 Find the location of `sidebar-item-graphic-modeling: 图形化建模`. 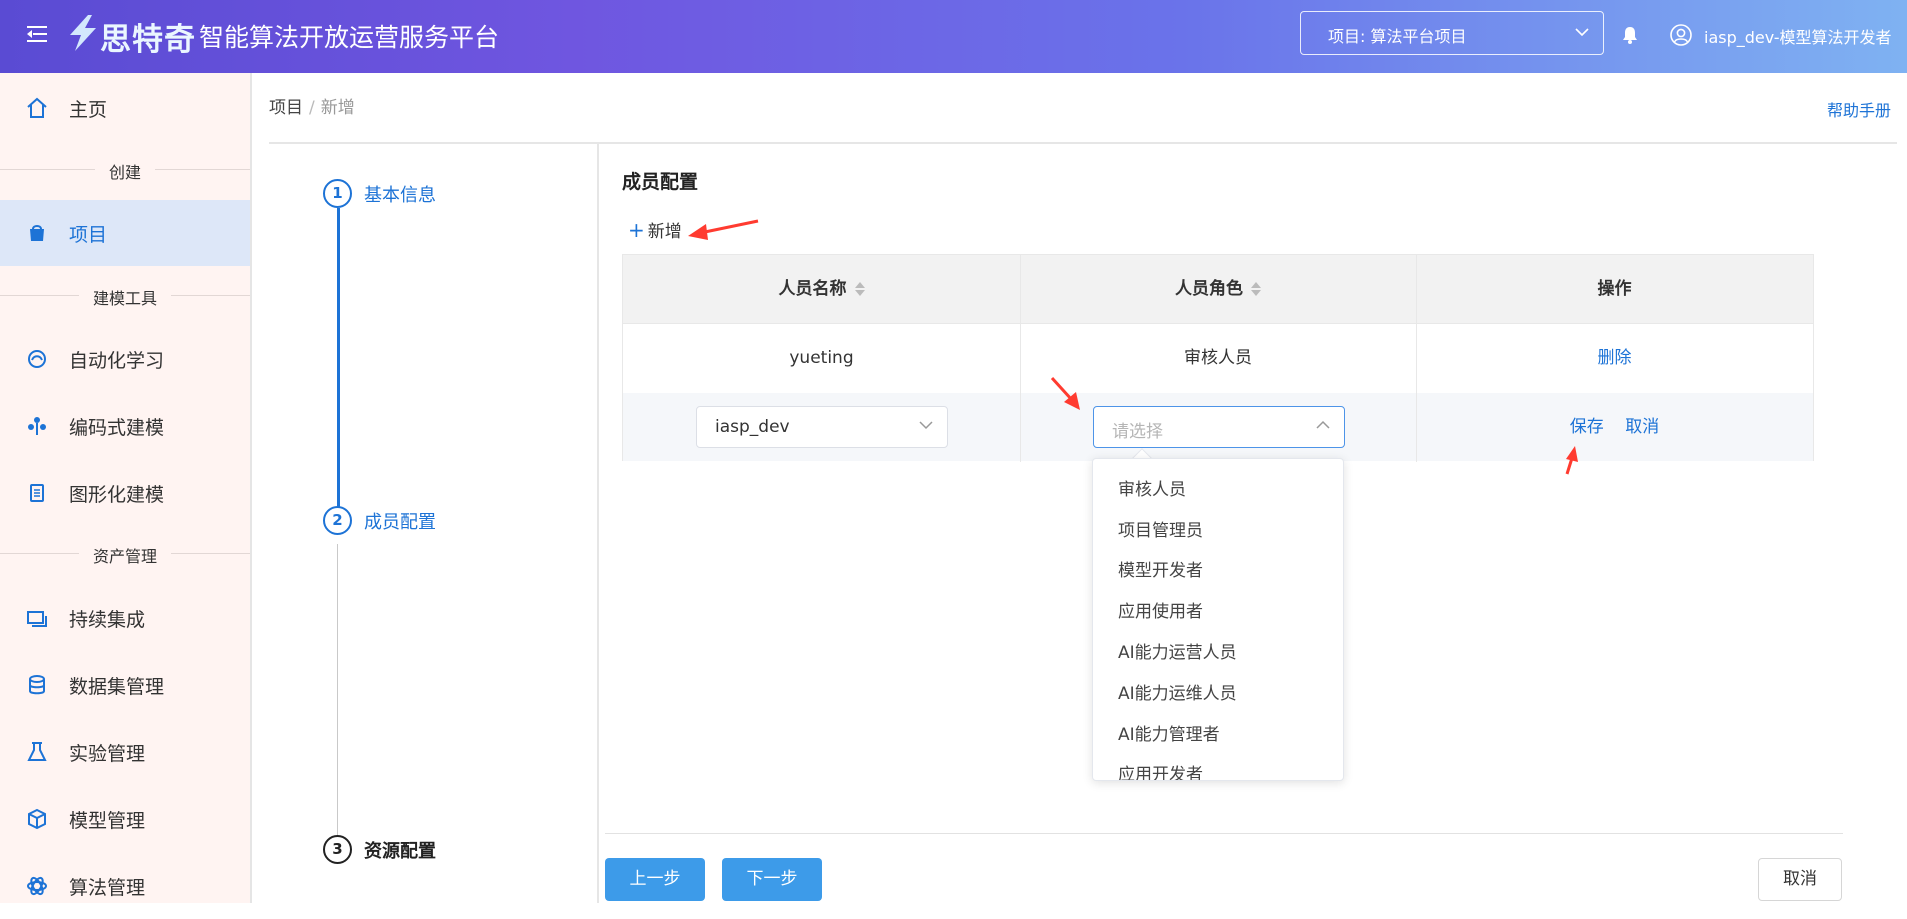

sidebar-item-graphic-modeling: 图形化建模 is located at coordinates (125, 493).